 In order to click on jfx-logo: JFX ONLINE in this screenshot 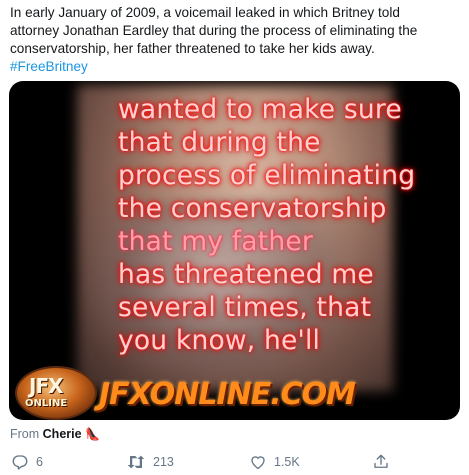, I will do `click(56, 393)`.